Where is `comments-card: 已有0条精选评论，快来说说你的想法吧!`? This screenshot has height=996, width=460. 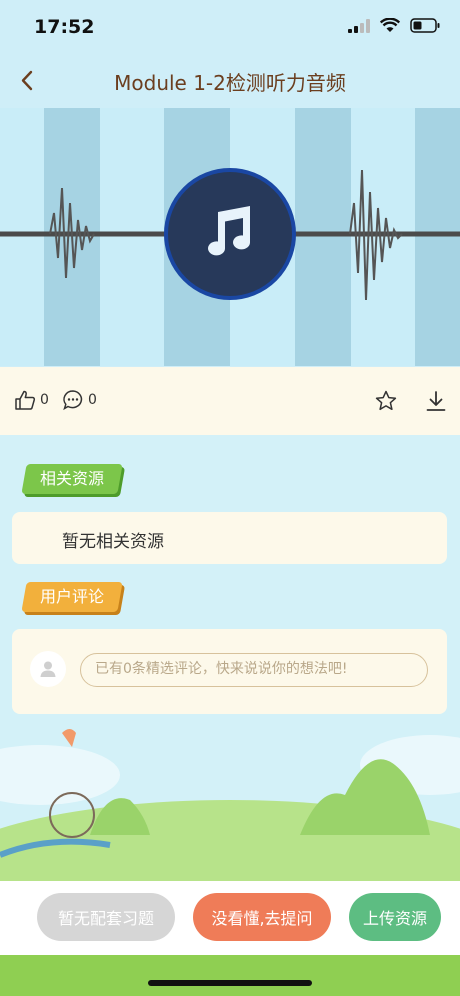 comments-card: 已有0条精选评论，快来说说你的想法吧! is located at coordinates (229, 671).